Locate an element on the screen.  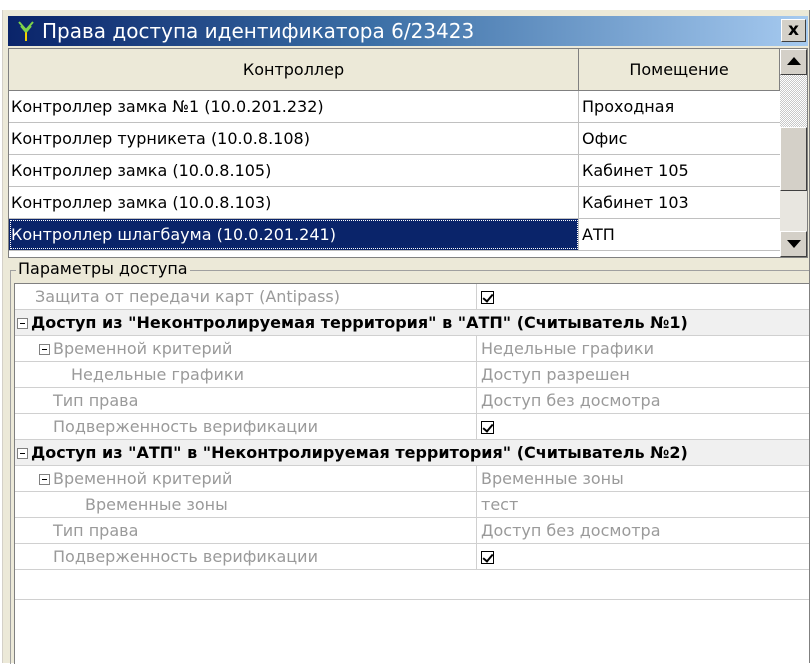
property-name: Недельные графики is located at coordinates (246, 374).